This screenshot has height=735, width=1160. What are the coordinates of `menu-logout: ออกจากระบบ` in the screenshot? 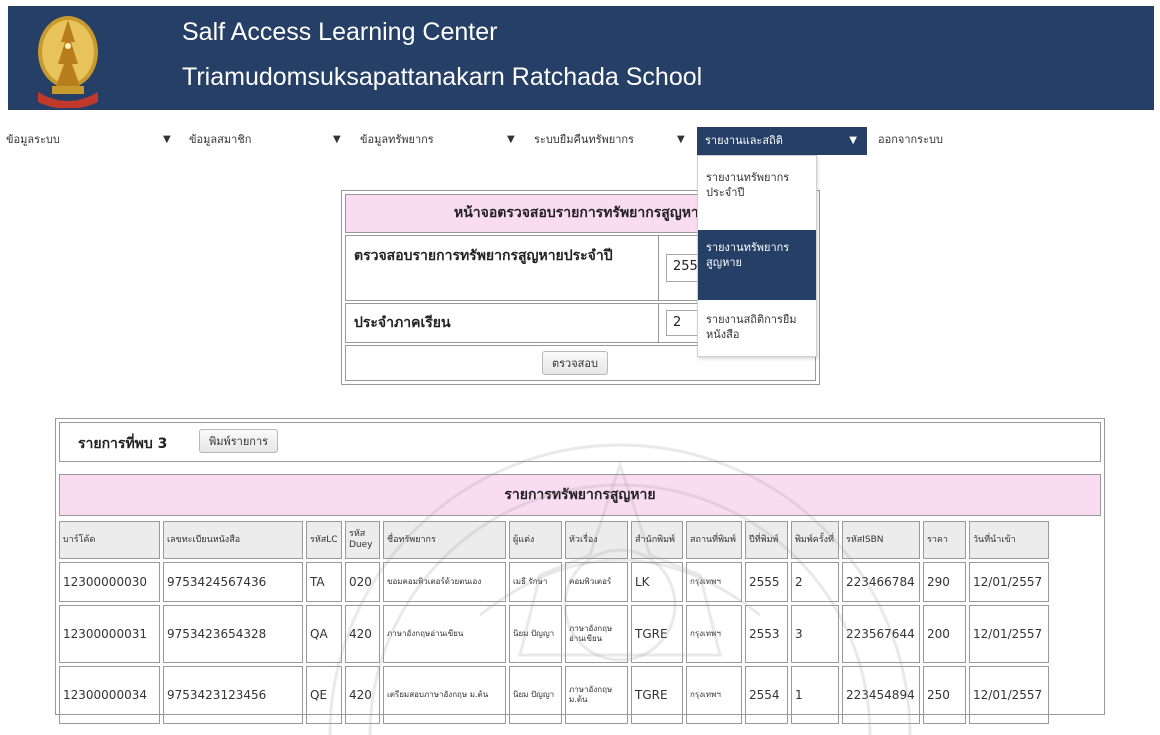 It's located at (910, 140).